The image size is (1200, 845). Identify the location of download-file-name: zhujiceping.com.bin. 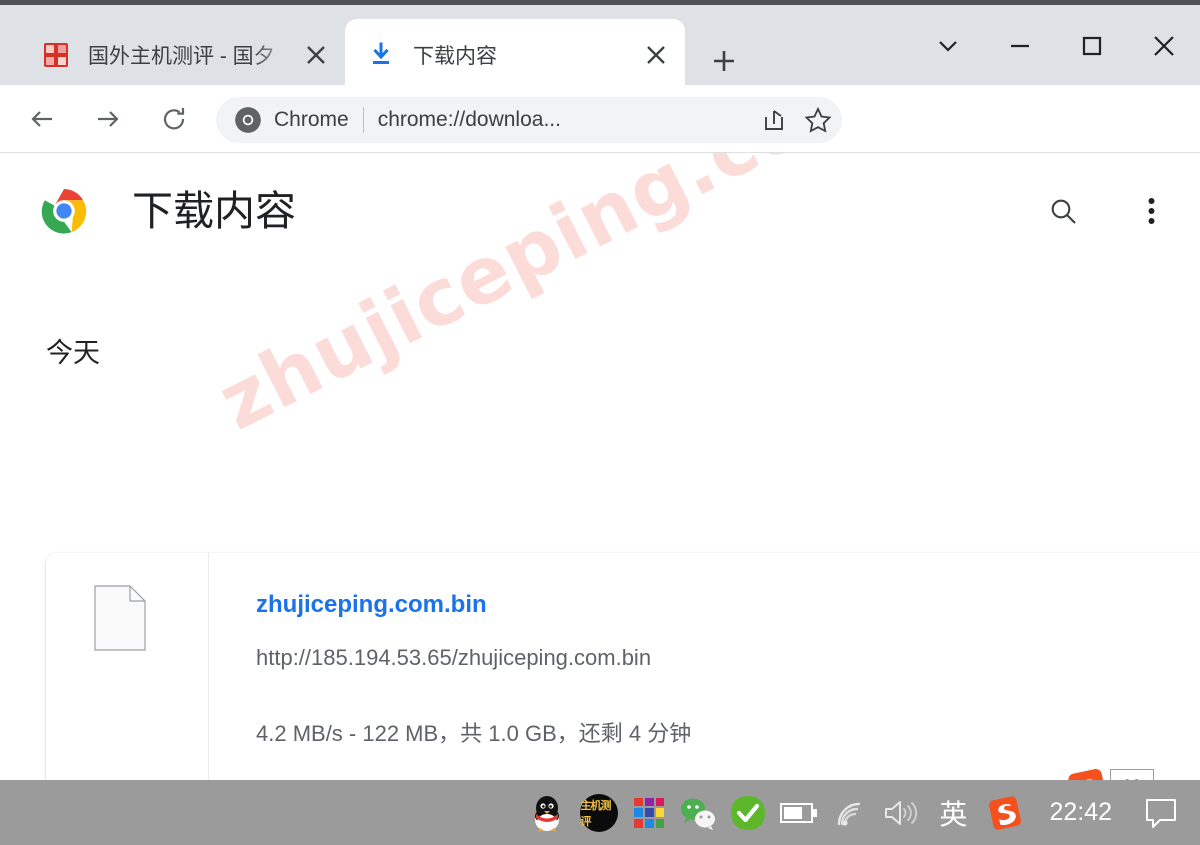
(371, 605).